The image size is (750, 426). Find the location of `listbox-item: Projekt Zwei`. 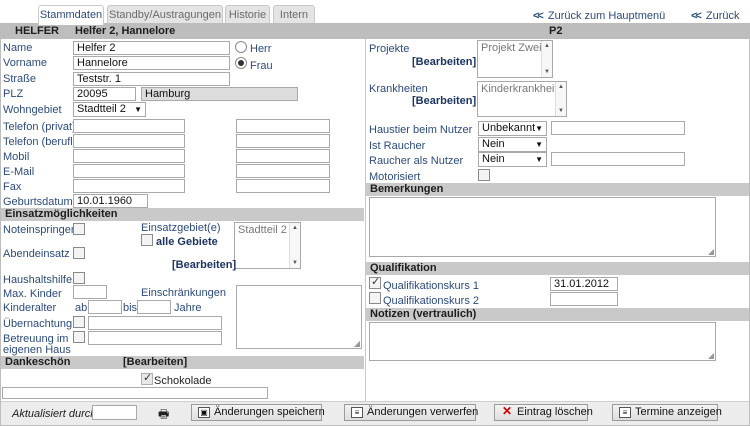

listbox-item: Projekt Zwei is located at coordinates (511, 48).